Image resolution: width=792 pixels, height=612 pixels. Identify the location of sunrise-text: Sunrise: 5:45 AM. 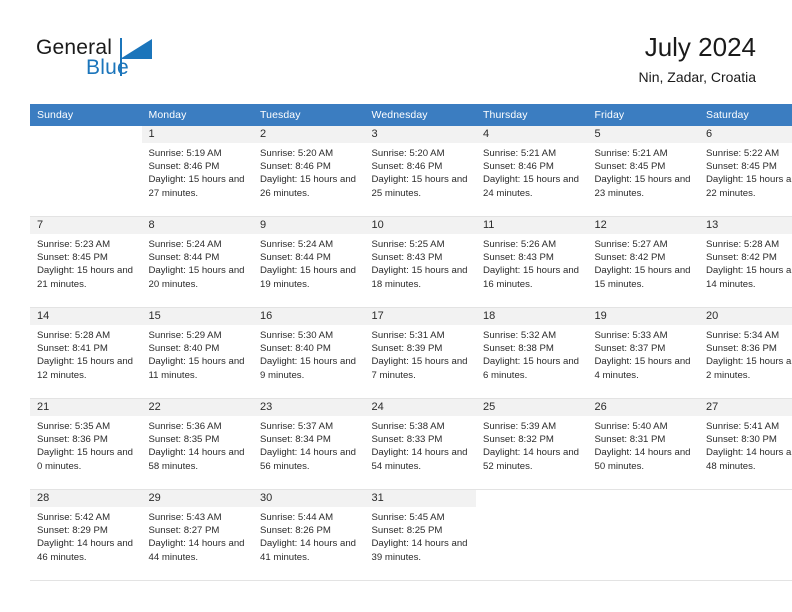
(408, 517).